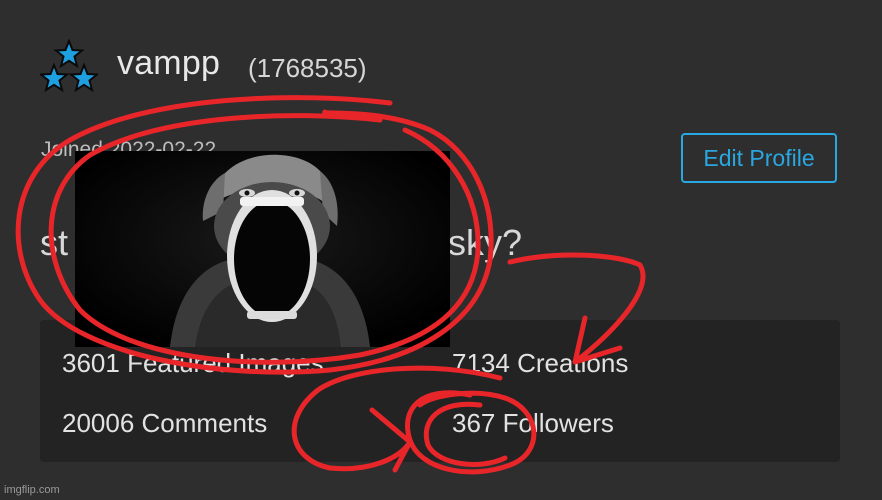 The height and width of the screenshot is (500, 882). What do you see at coordinates (485, 242) in the screenshot?
I see `profile-bio-end: sky?` at bounding box center [485, 242].